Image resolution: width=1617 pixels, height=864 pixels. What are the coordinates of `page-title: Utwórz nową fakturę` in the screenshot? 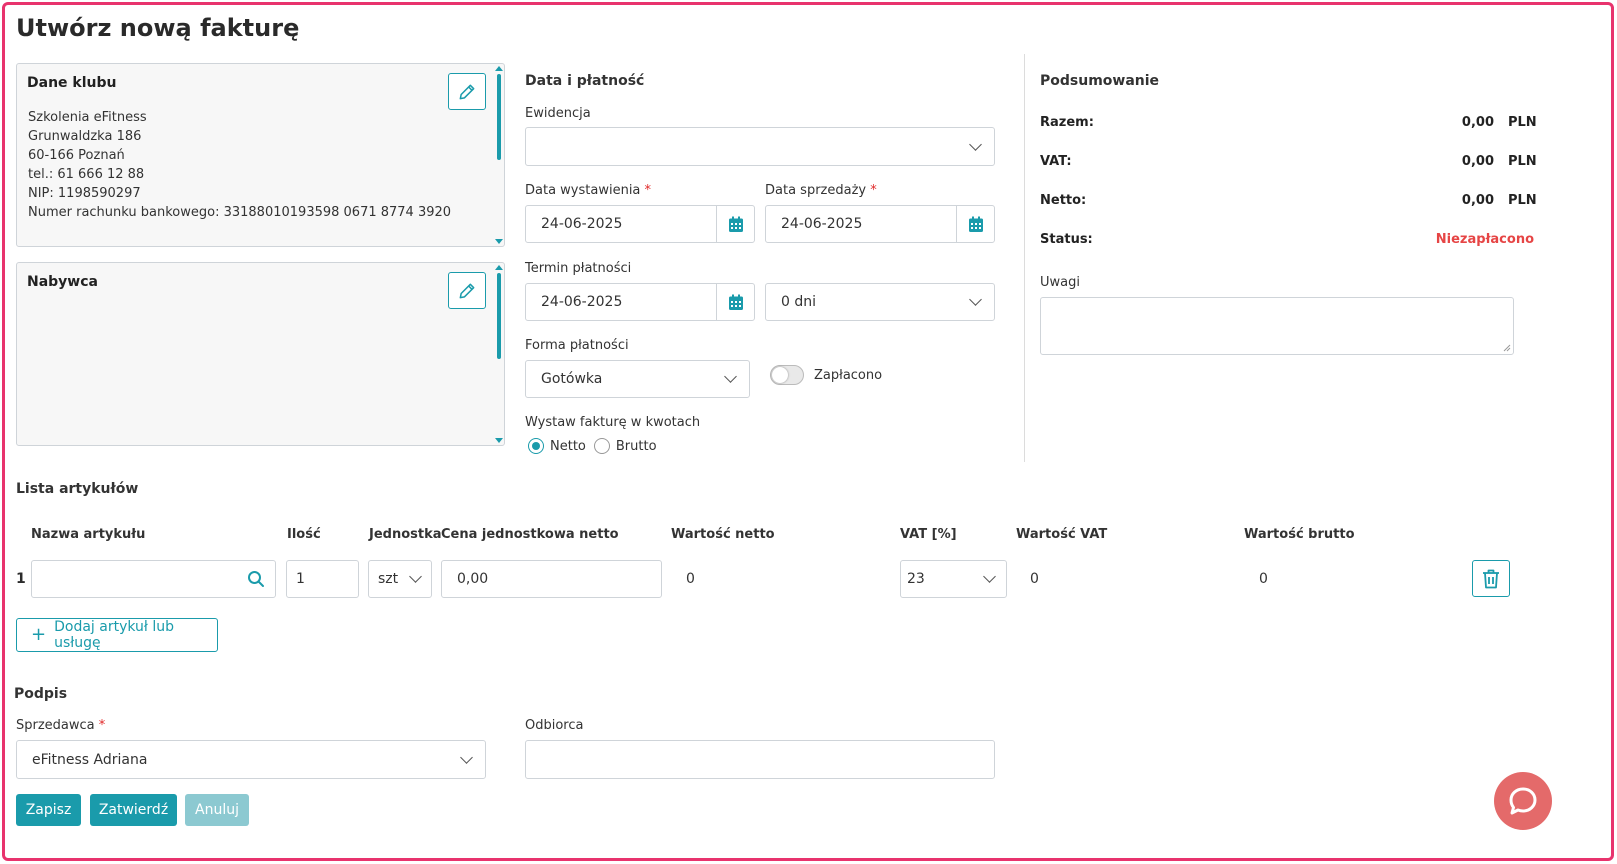 It's located at (158, 28).